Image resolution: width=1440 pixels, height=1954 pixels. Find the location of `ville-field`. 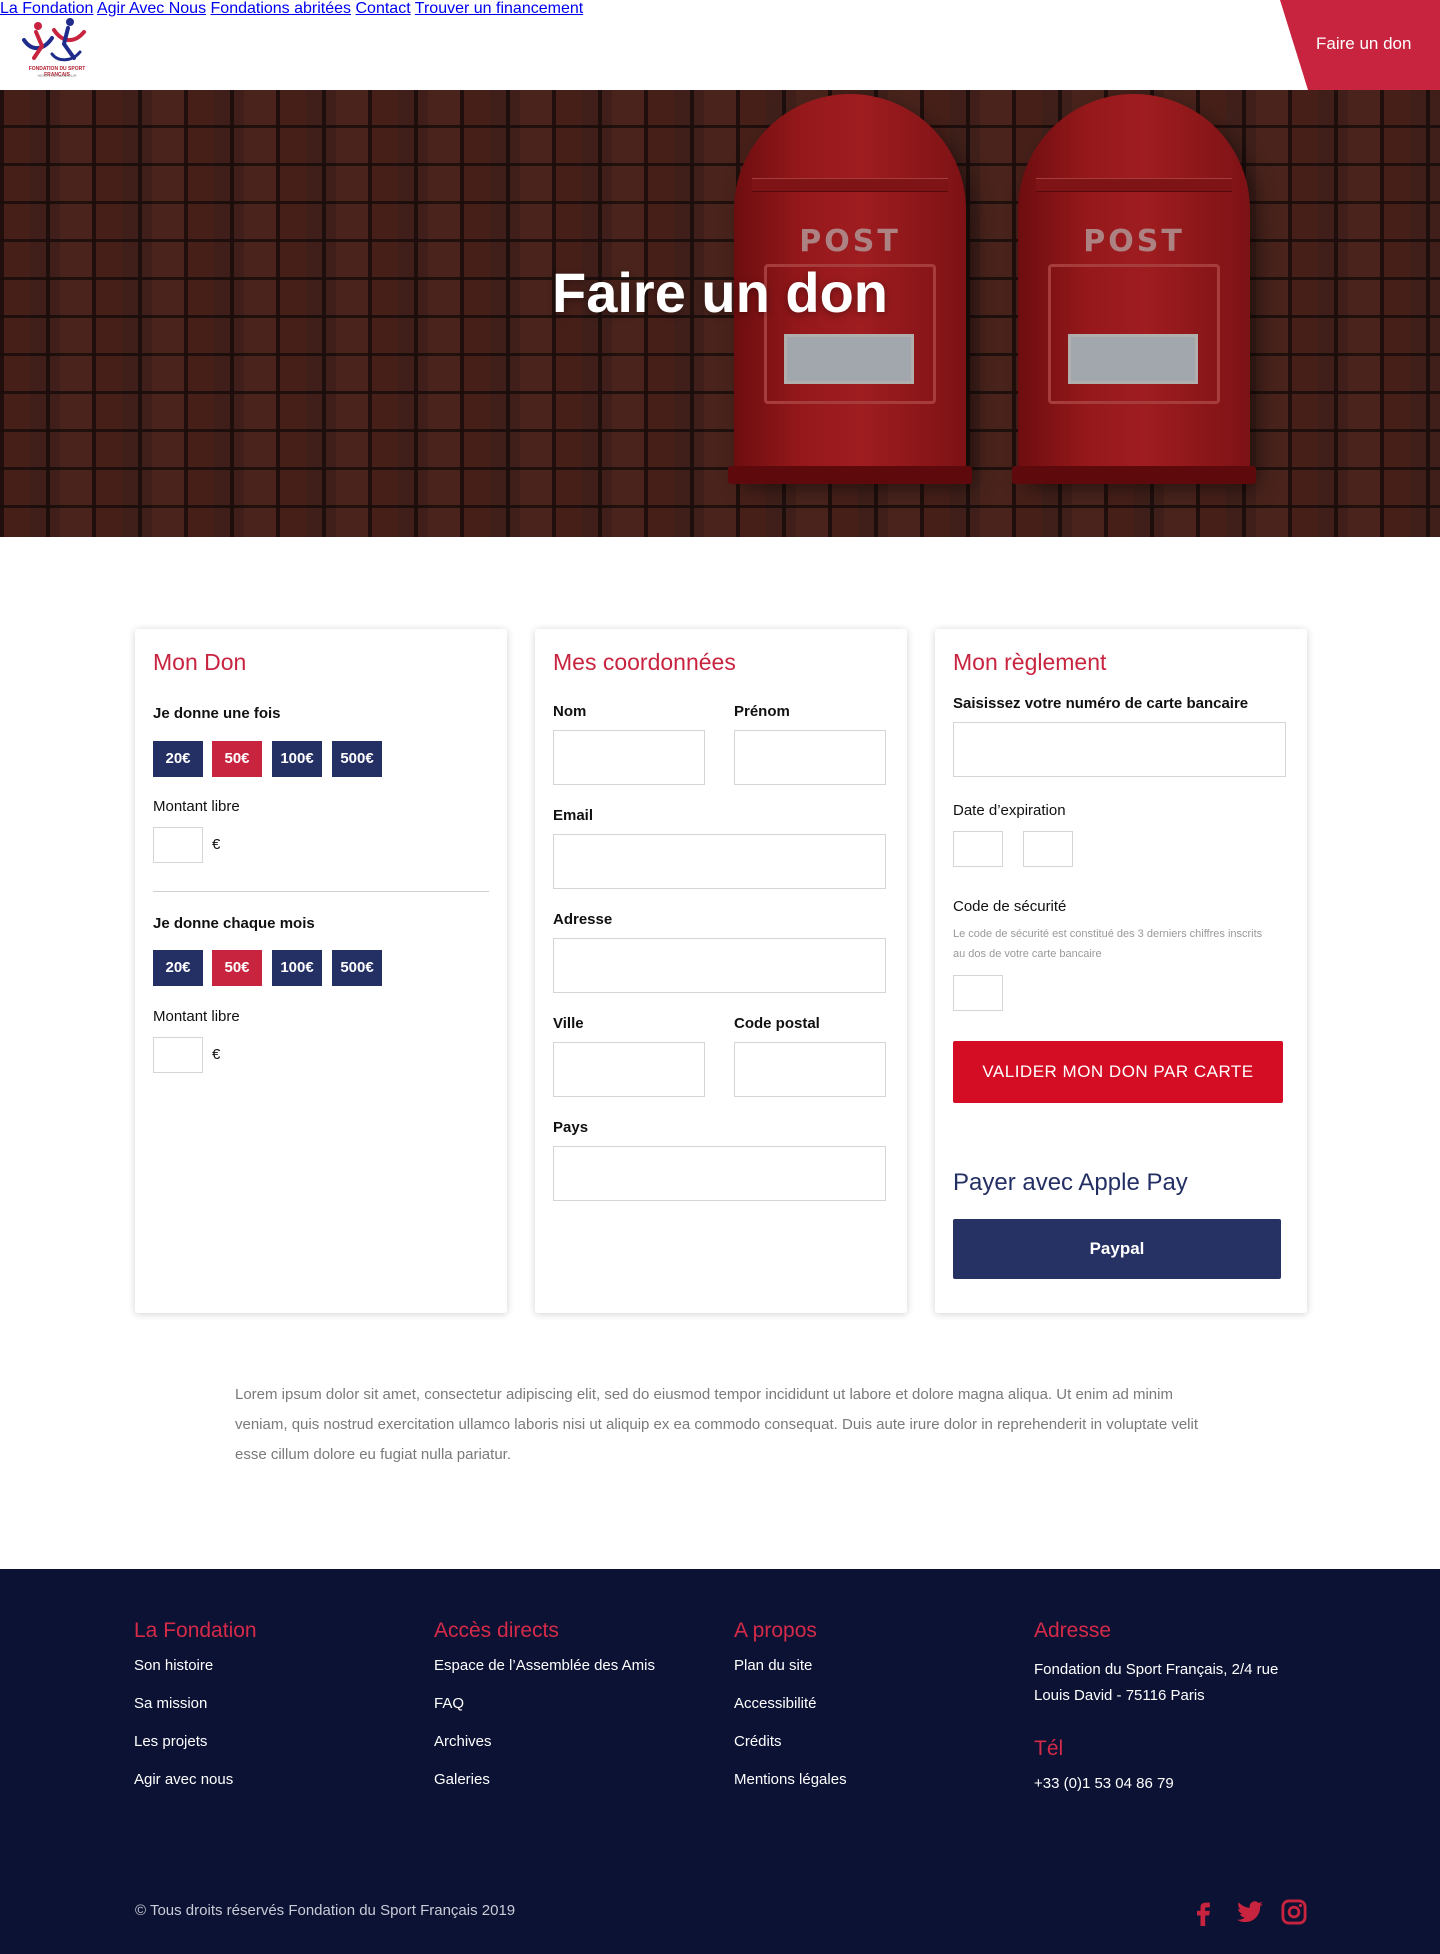

ville-field is located at coordinates (629, 1069).